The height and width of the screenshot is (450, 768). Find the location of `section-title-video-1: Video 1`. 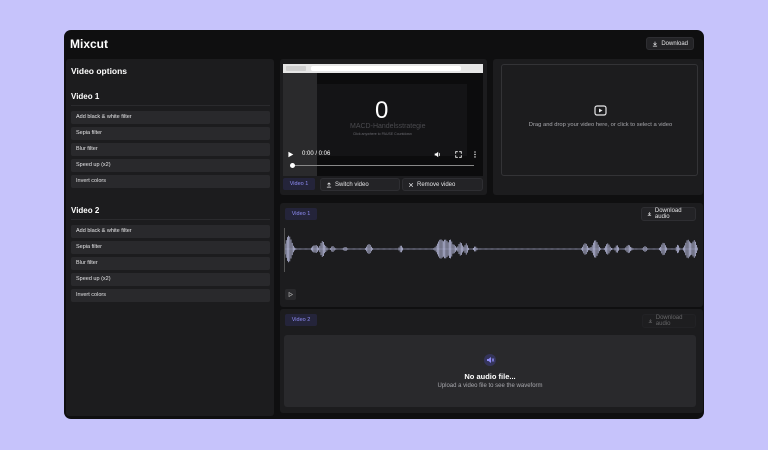

section-title-video-1: Video 1 is located at coordinates (85, 96).